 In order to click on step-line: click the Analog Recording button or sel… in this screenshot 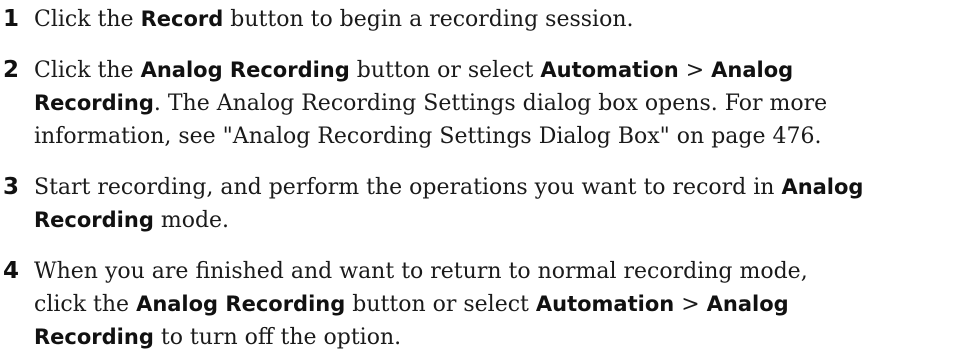, I will do `click(497, 304)`.